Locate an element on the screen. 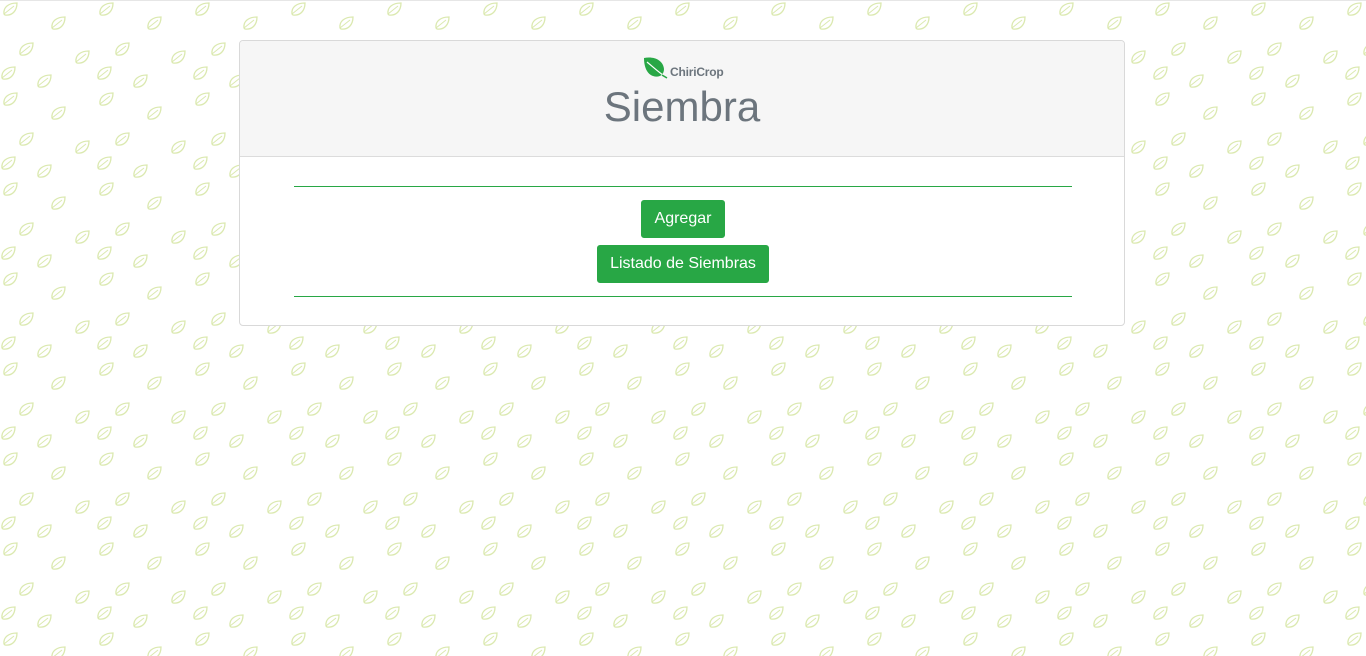 Image resolution: width=1366 pixels, height=656 pixels. leaf-icon is located at coordinates (656, 68).